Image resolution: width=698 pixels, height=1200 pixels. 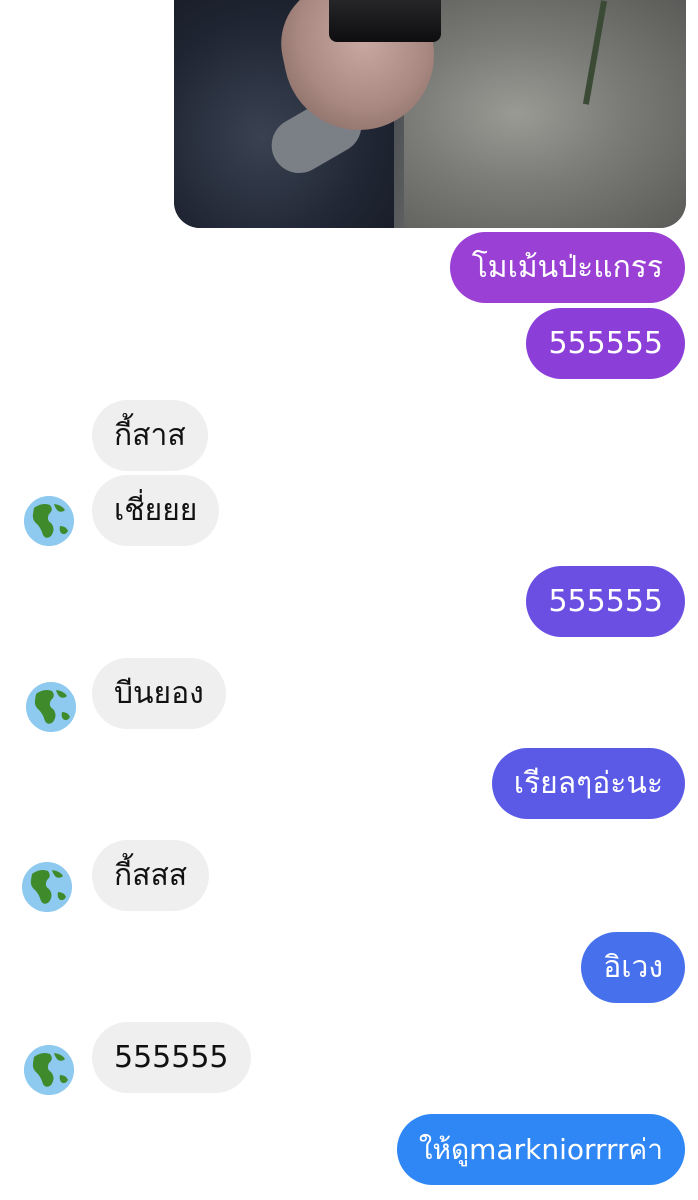 What do you see at coordinates (171, 1057) in the screenshot?
I see `incoming-message-bubble: 555555` at bounding box center [171, 1057].